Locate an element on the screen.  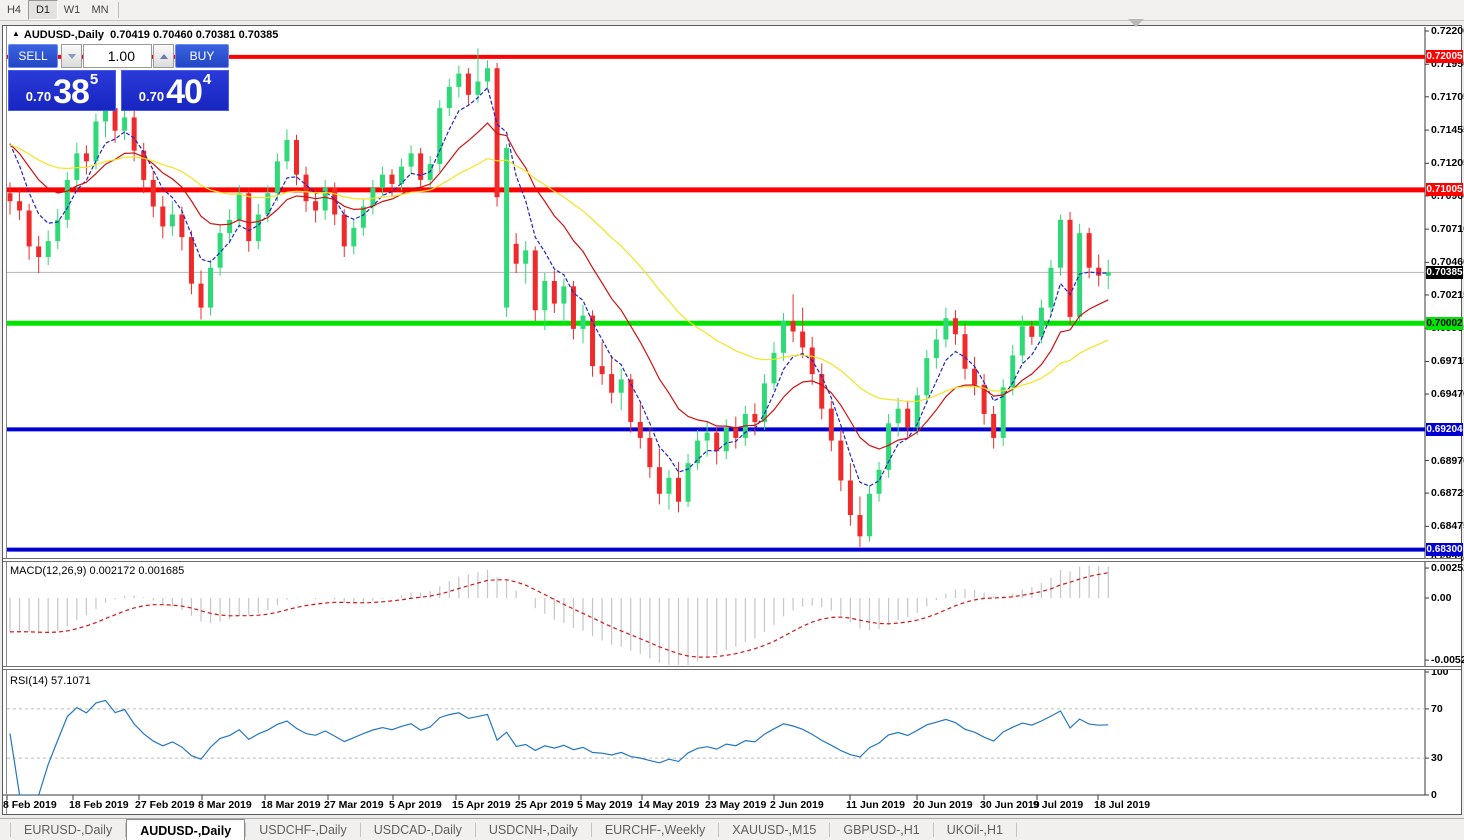
tab-separator is located at coordinates (1017, 830).